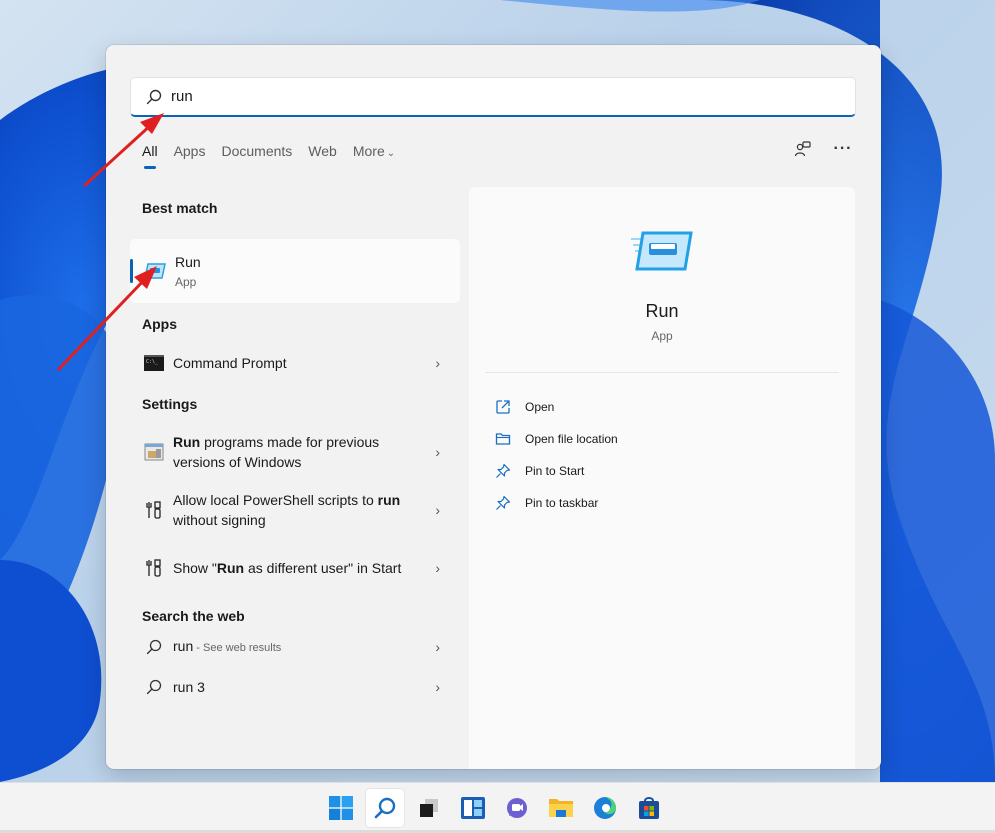 The image size is (995, 833). I want to click on action-pin-to-taskbar: Pin to taskbar, so click(556, 503).